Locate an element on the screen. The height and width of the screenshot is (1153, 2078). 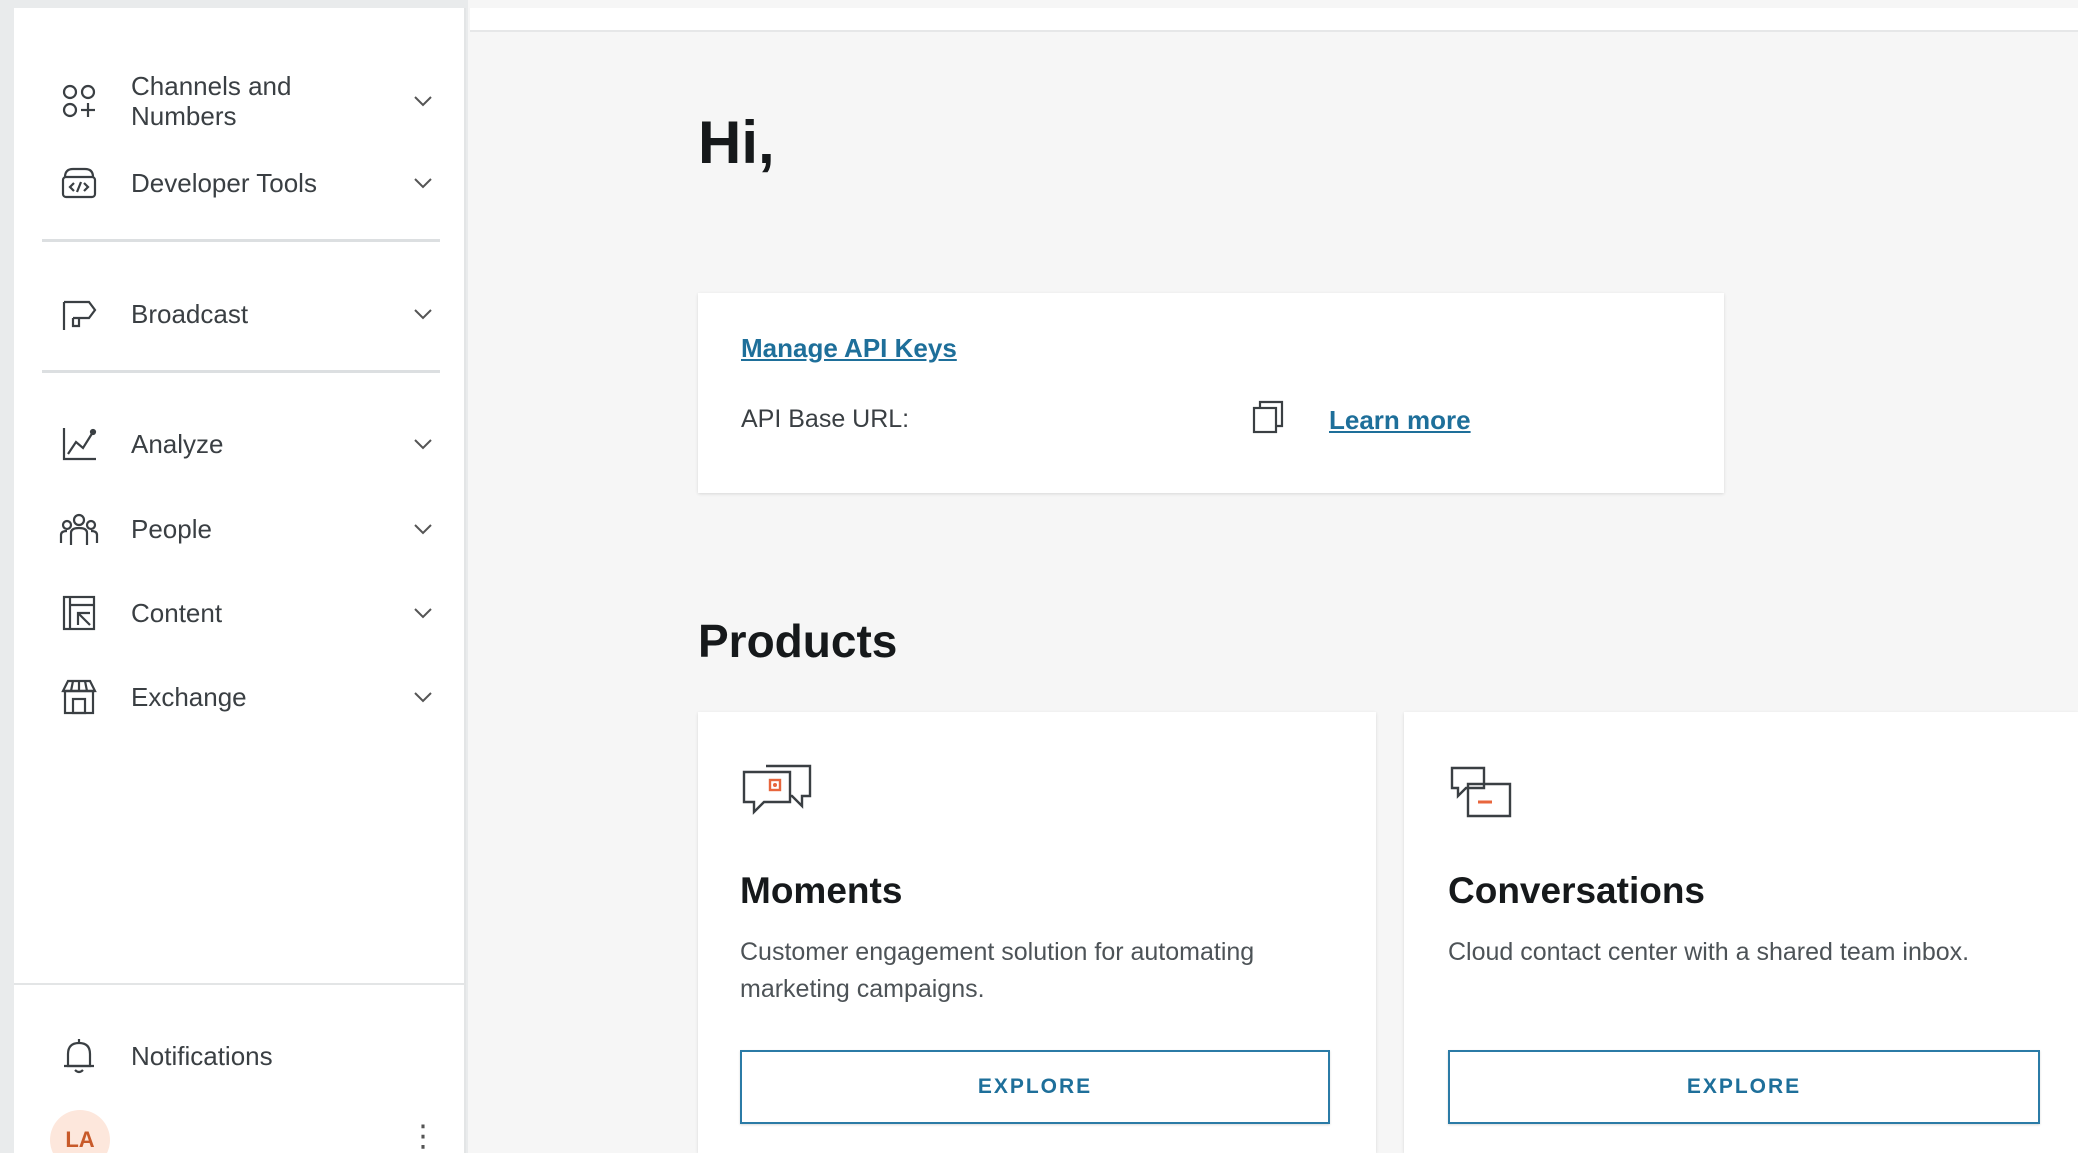
page-greeting: Hi, is located at coordinates (736, 142).